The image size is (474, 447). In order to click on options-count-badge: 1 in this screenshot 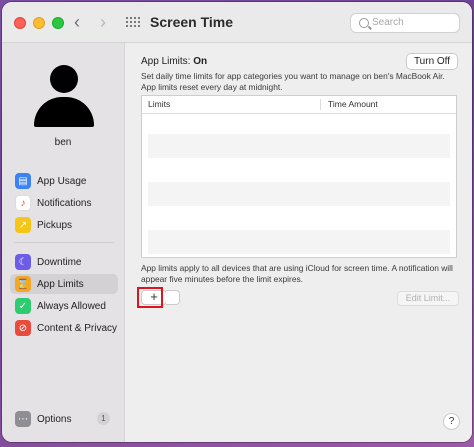, I will do `click(103, 418)`.